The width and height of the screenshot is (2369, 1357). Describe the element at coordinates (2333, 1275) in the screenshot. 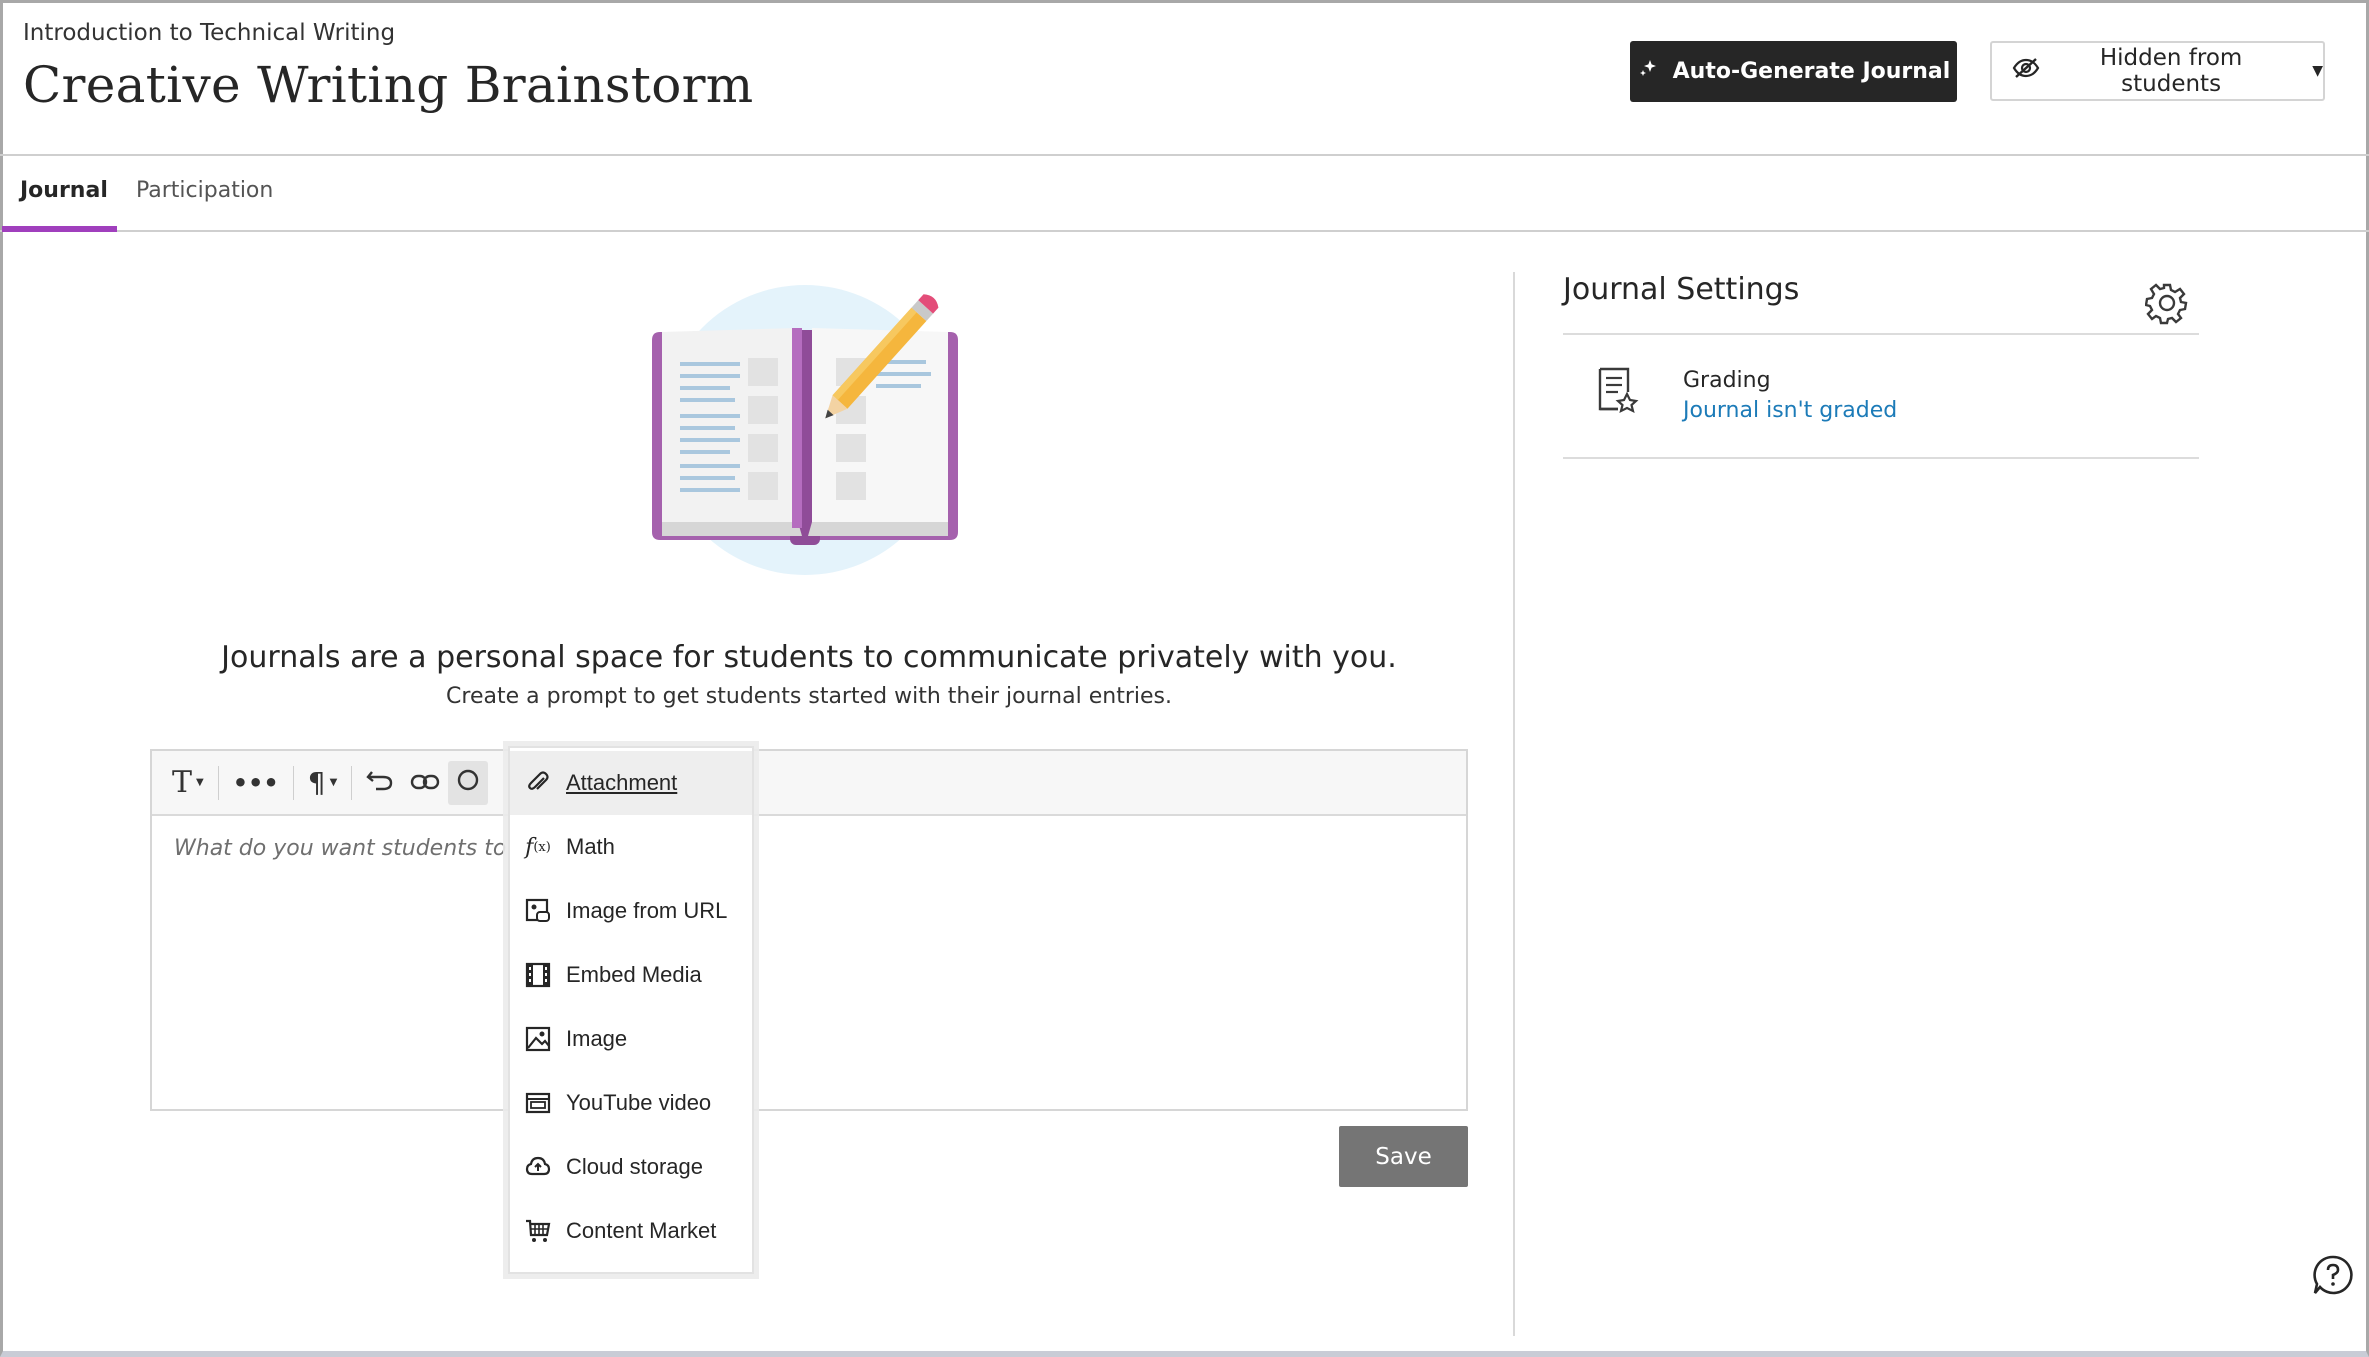

I see `help-icon` at that location.